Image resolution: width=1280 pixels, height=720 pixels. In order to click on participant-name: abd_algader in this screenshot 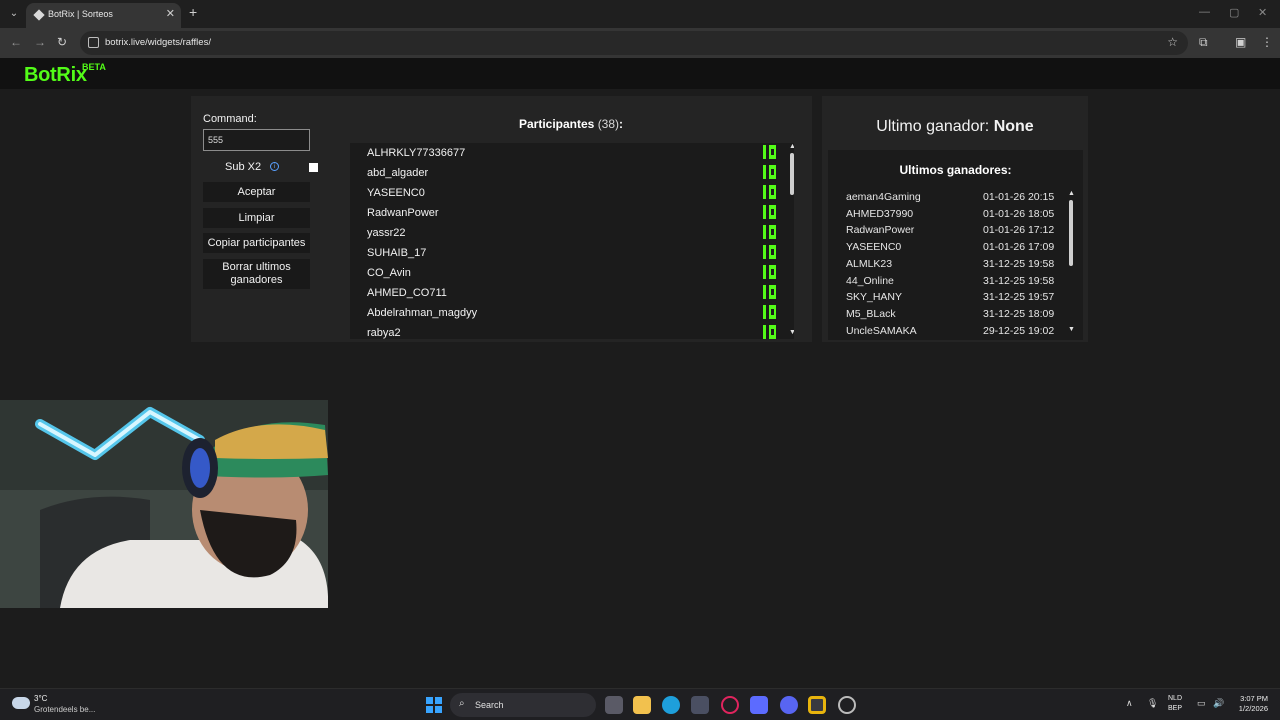, I will do `click(398, 173)`.